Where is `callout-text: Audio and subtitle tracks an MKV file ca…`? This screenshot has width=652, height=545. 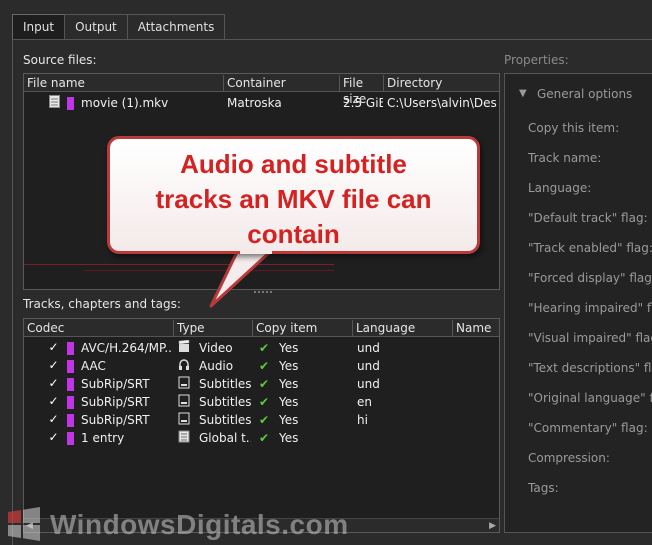
callout-text: Audio and subtitle tracks an MKV file ca… is located at coordinates (293, 199).